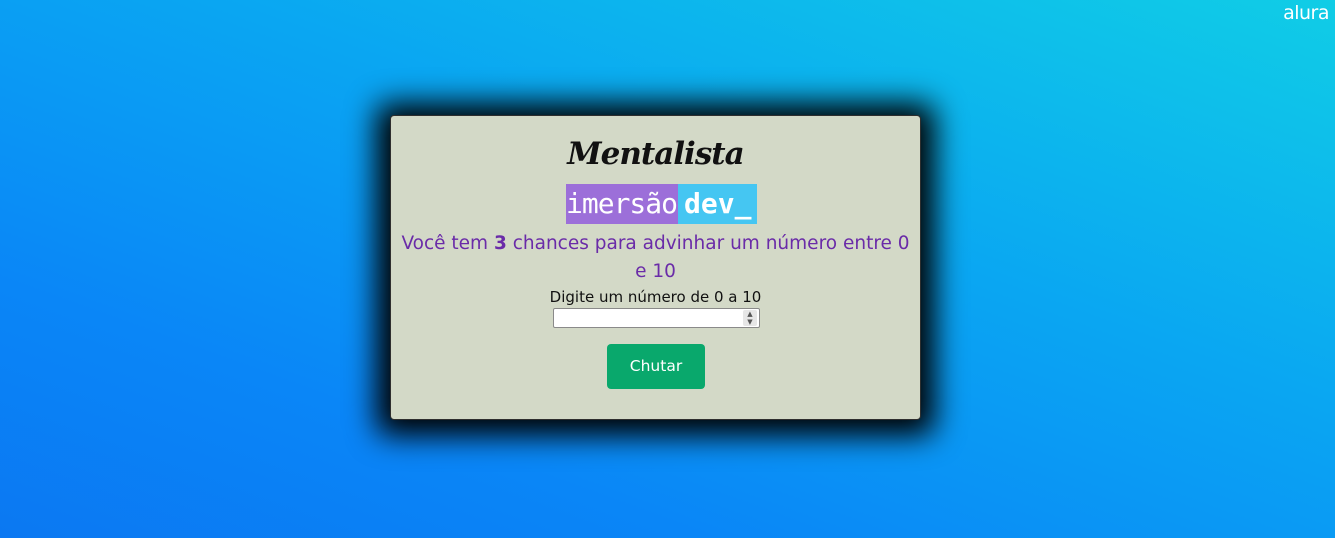 The width and height of the screenshot is (1335, 538). What do you see at coordinates (655, 154) in the screenshot?
I see `page-title: Mentalista` at bounding box center [655, 154].